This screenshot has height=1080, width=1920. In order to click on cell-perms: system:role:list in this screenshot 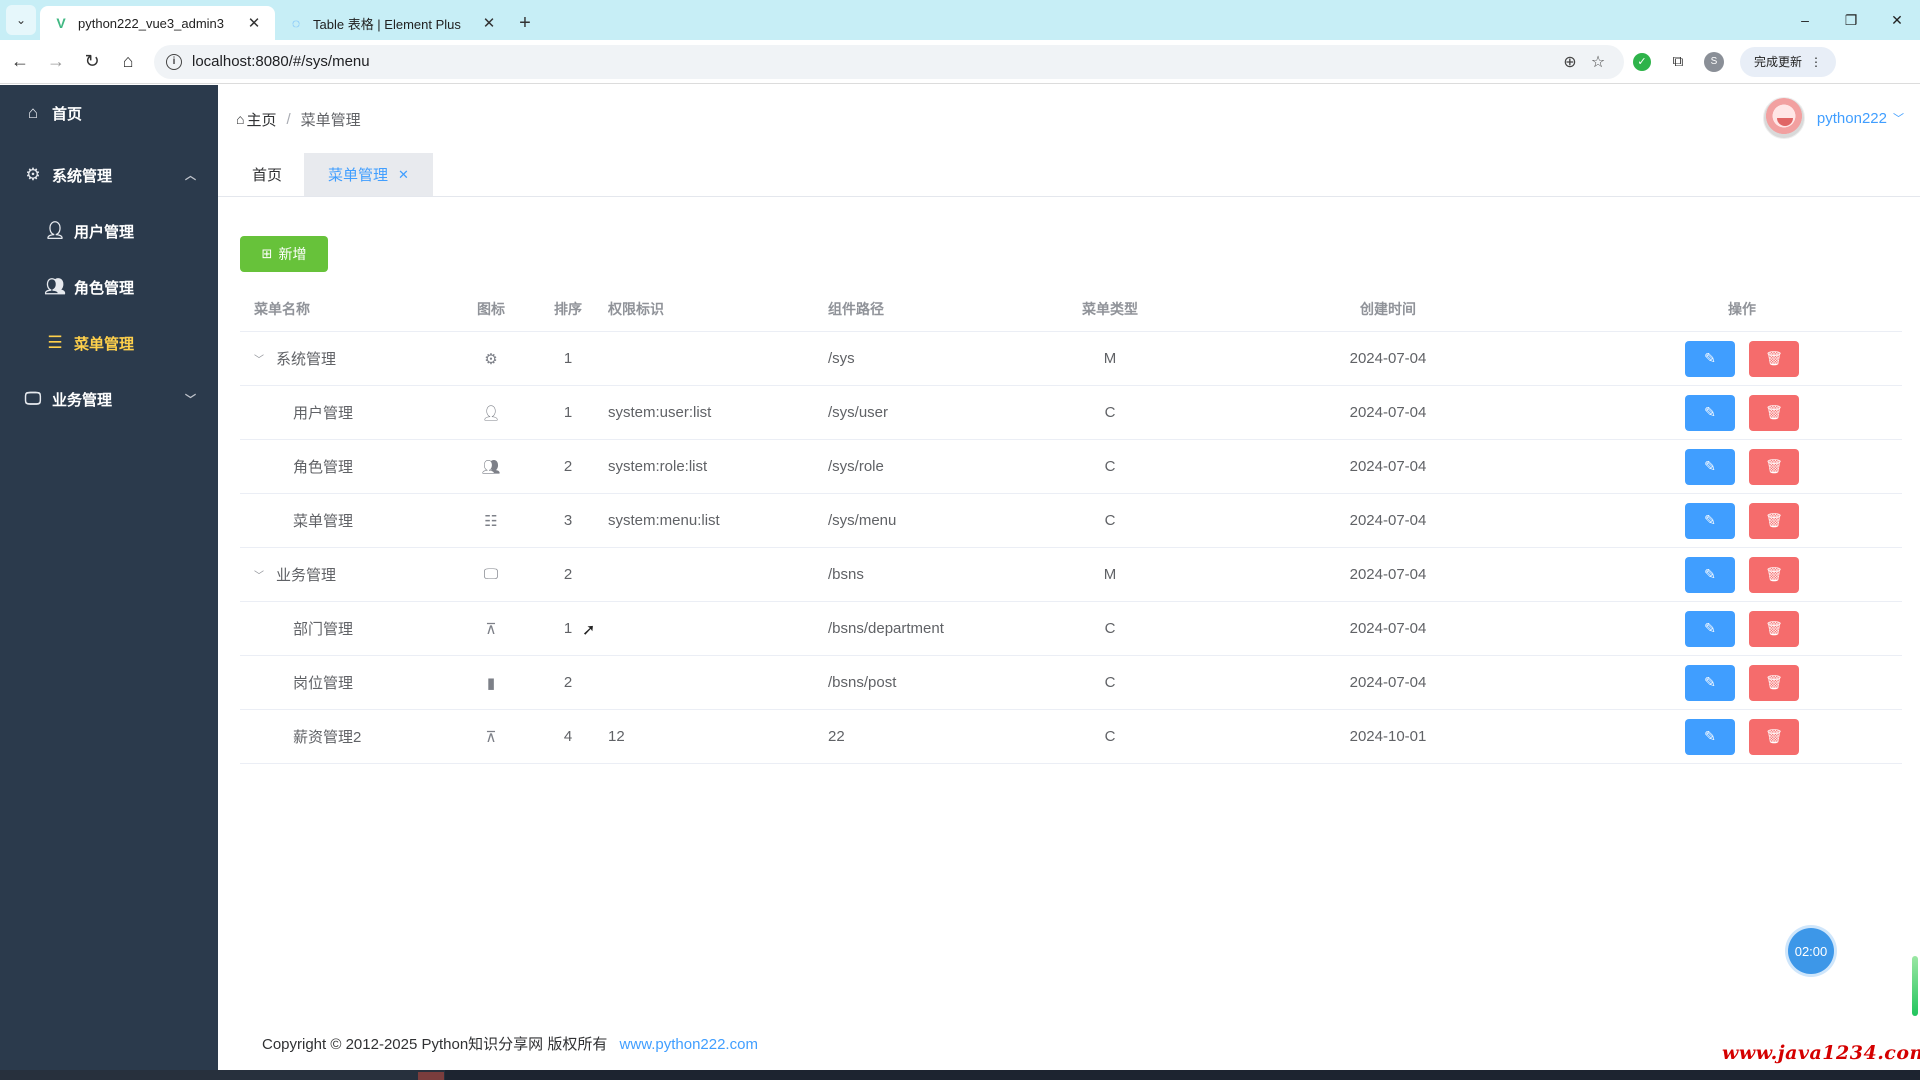, I will do `click(658, 466)`.